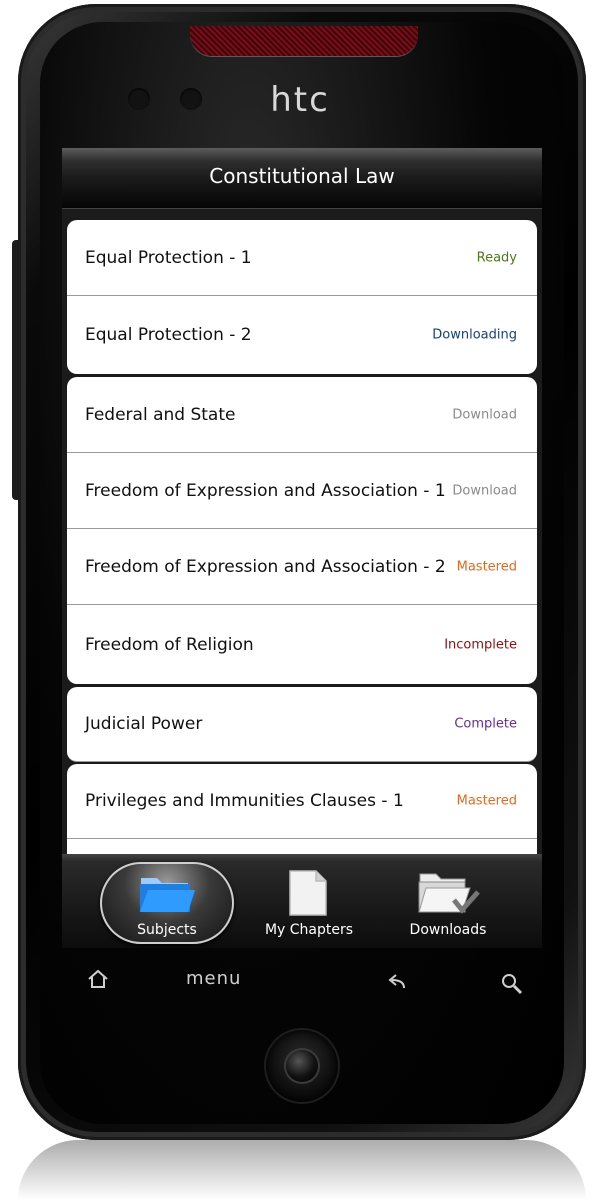 This screenshot has width=600, height=1200. I want to click on brand-logo: htc, so click(300, 100).